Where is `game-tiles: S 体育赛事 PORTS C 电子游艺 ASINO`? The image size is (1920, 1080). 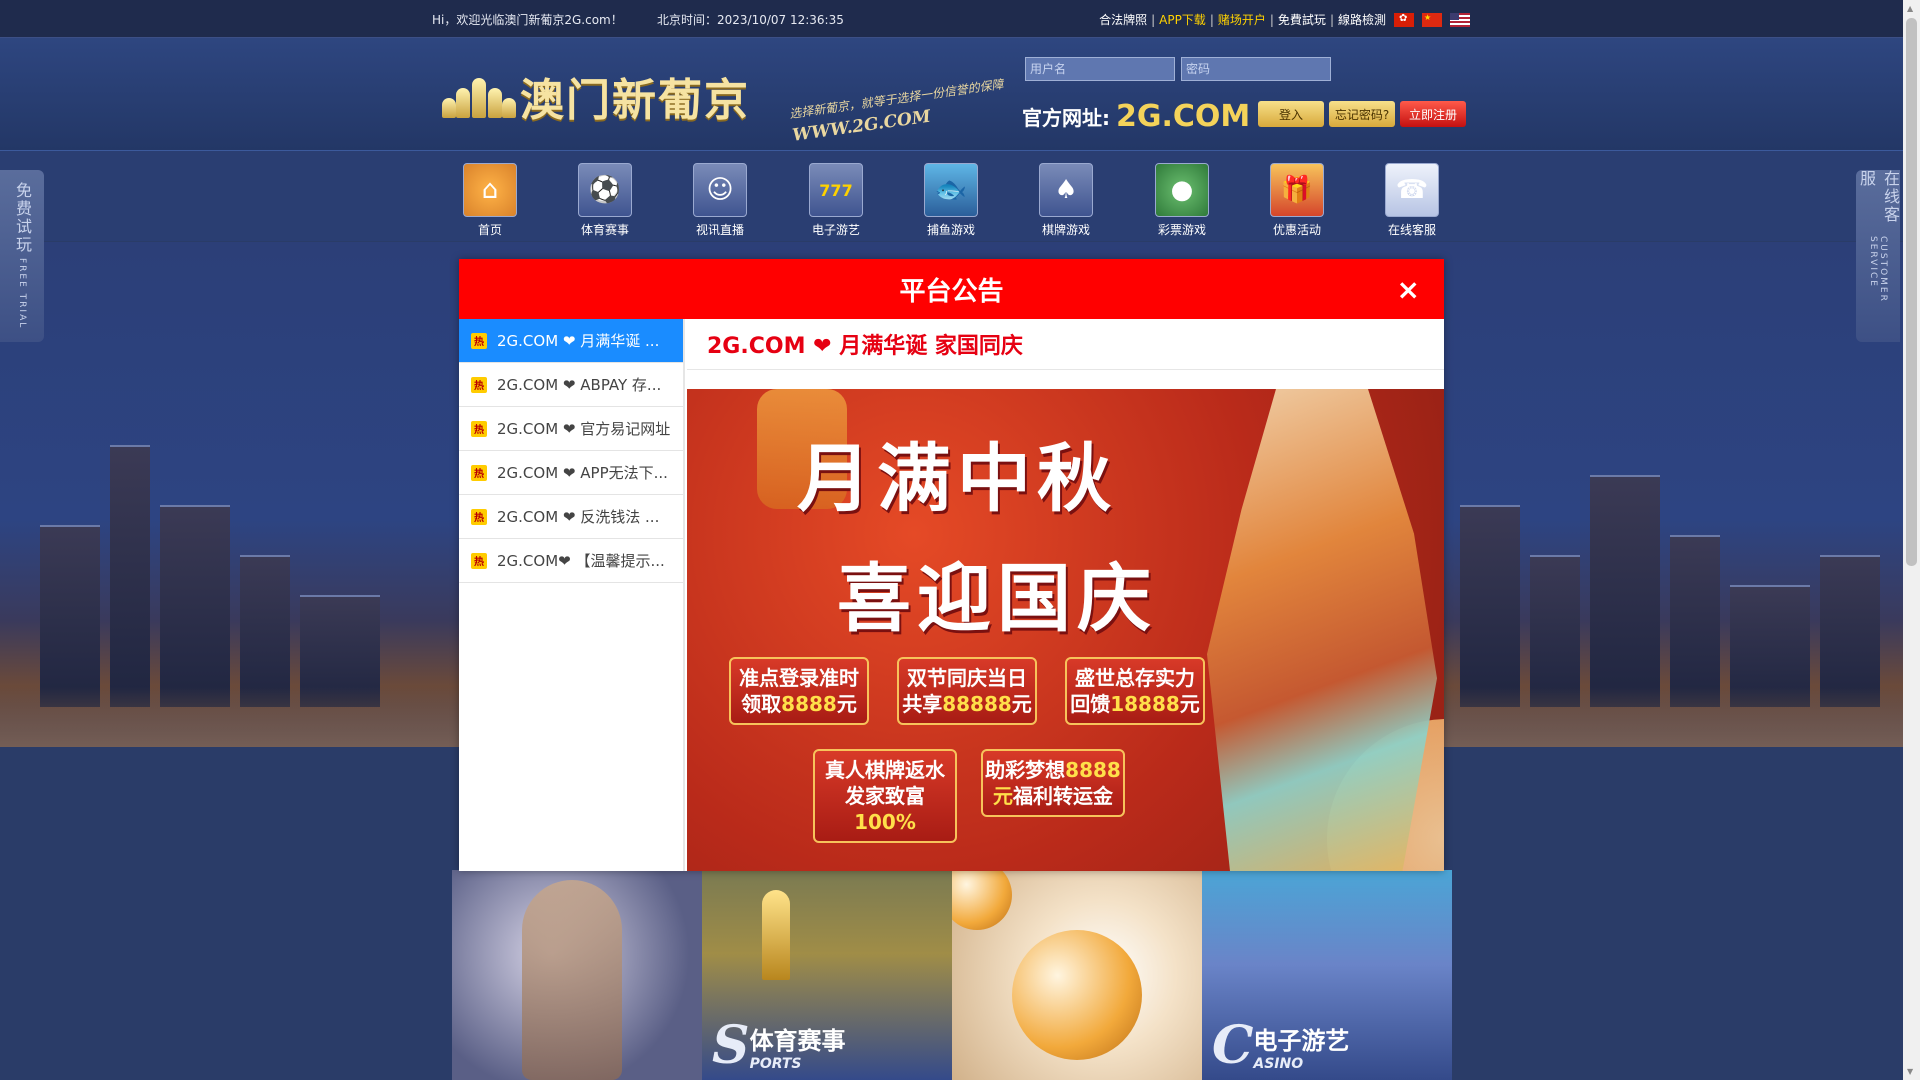
game-tiles: S 体育赛事 PORTS C 电子游艺 ASINO is located at coordinates (952, 975).